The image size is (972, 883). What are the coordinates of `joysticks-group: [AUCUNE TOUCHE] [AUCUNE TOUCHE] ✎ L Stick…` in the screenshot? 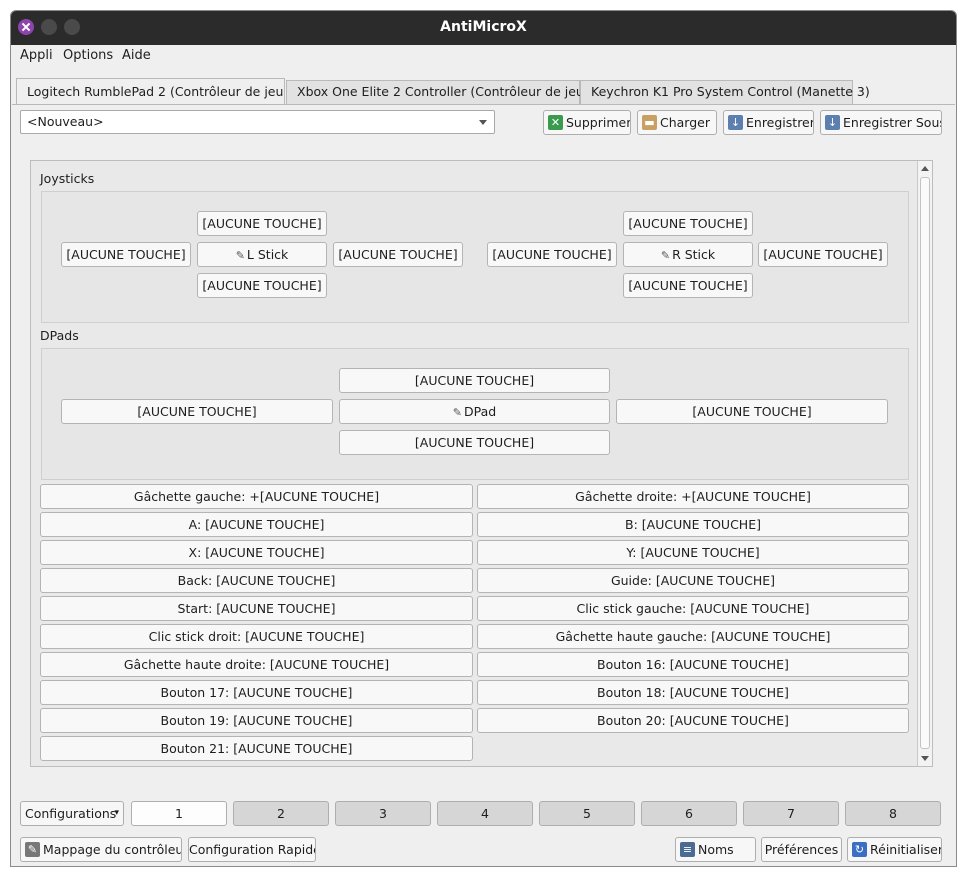 It's located at (475, 257).